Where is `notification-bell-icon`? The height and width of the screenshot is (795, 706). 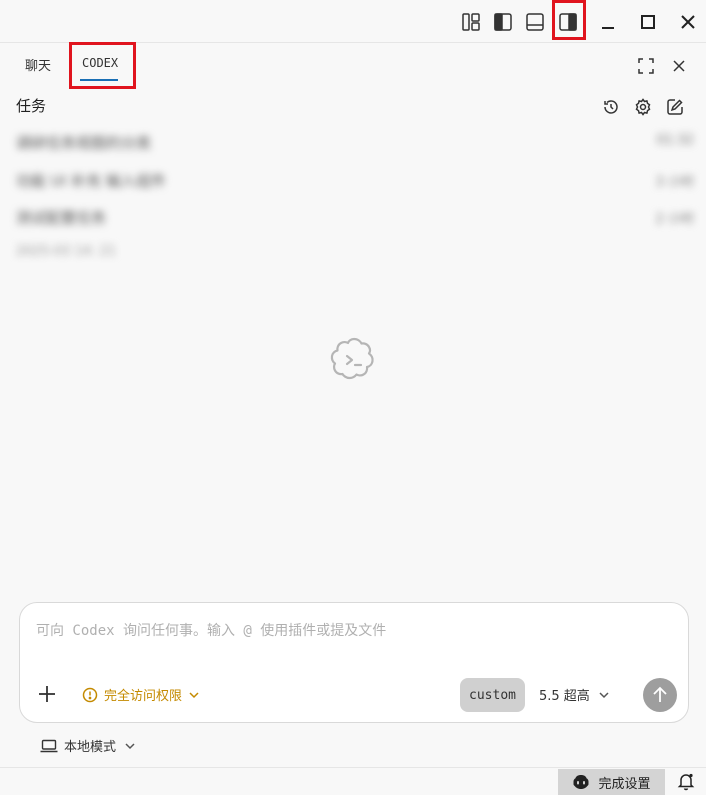 notification-bell-icon is located at coordinates (686, 781).